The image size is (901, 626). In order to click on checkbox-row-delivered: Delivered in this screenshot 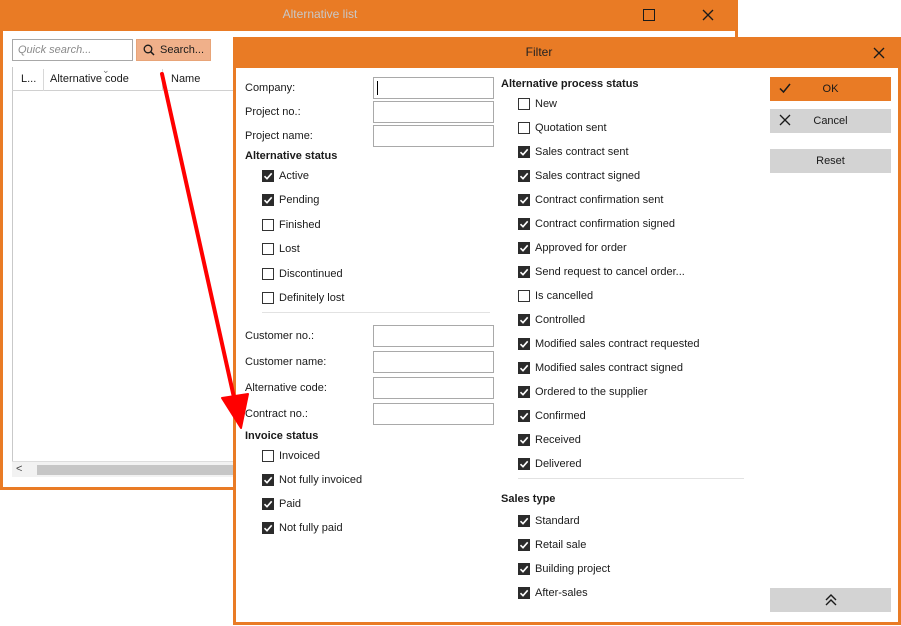, I will do `click(549, 464)`.